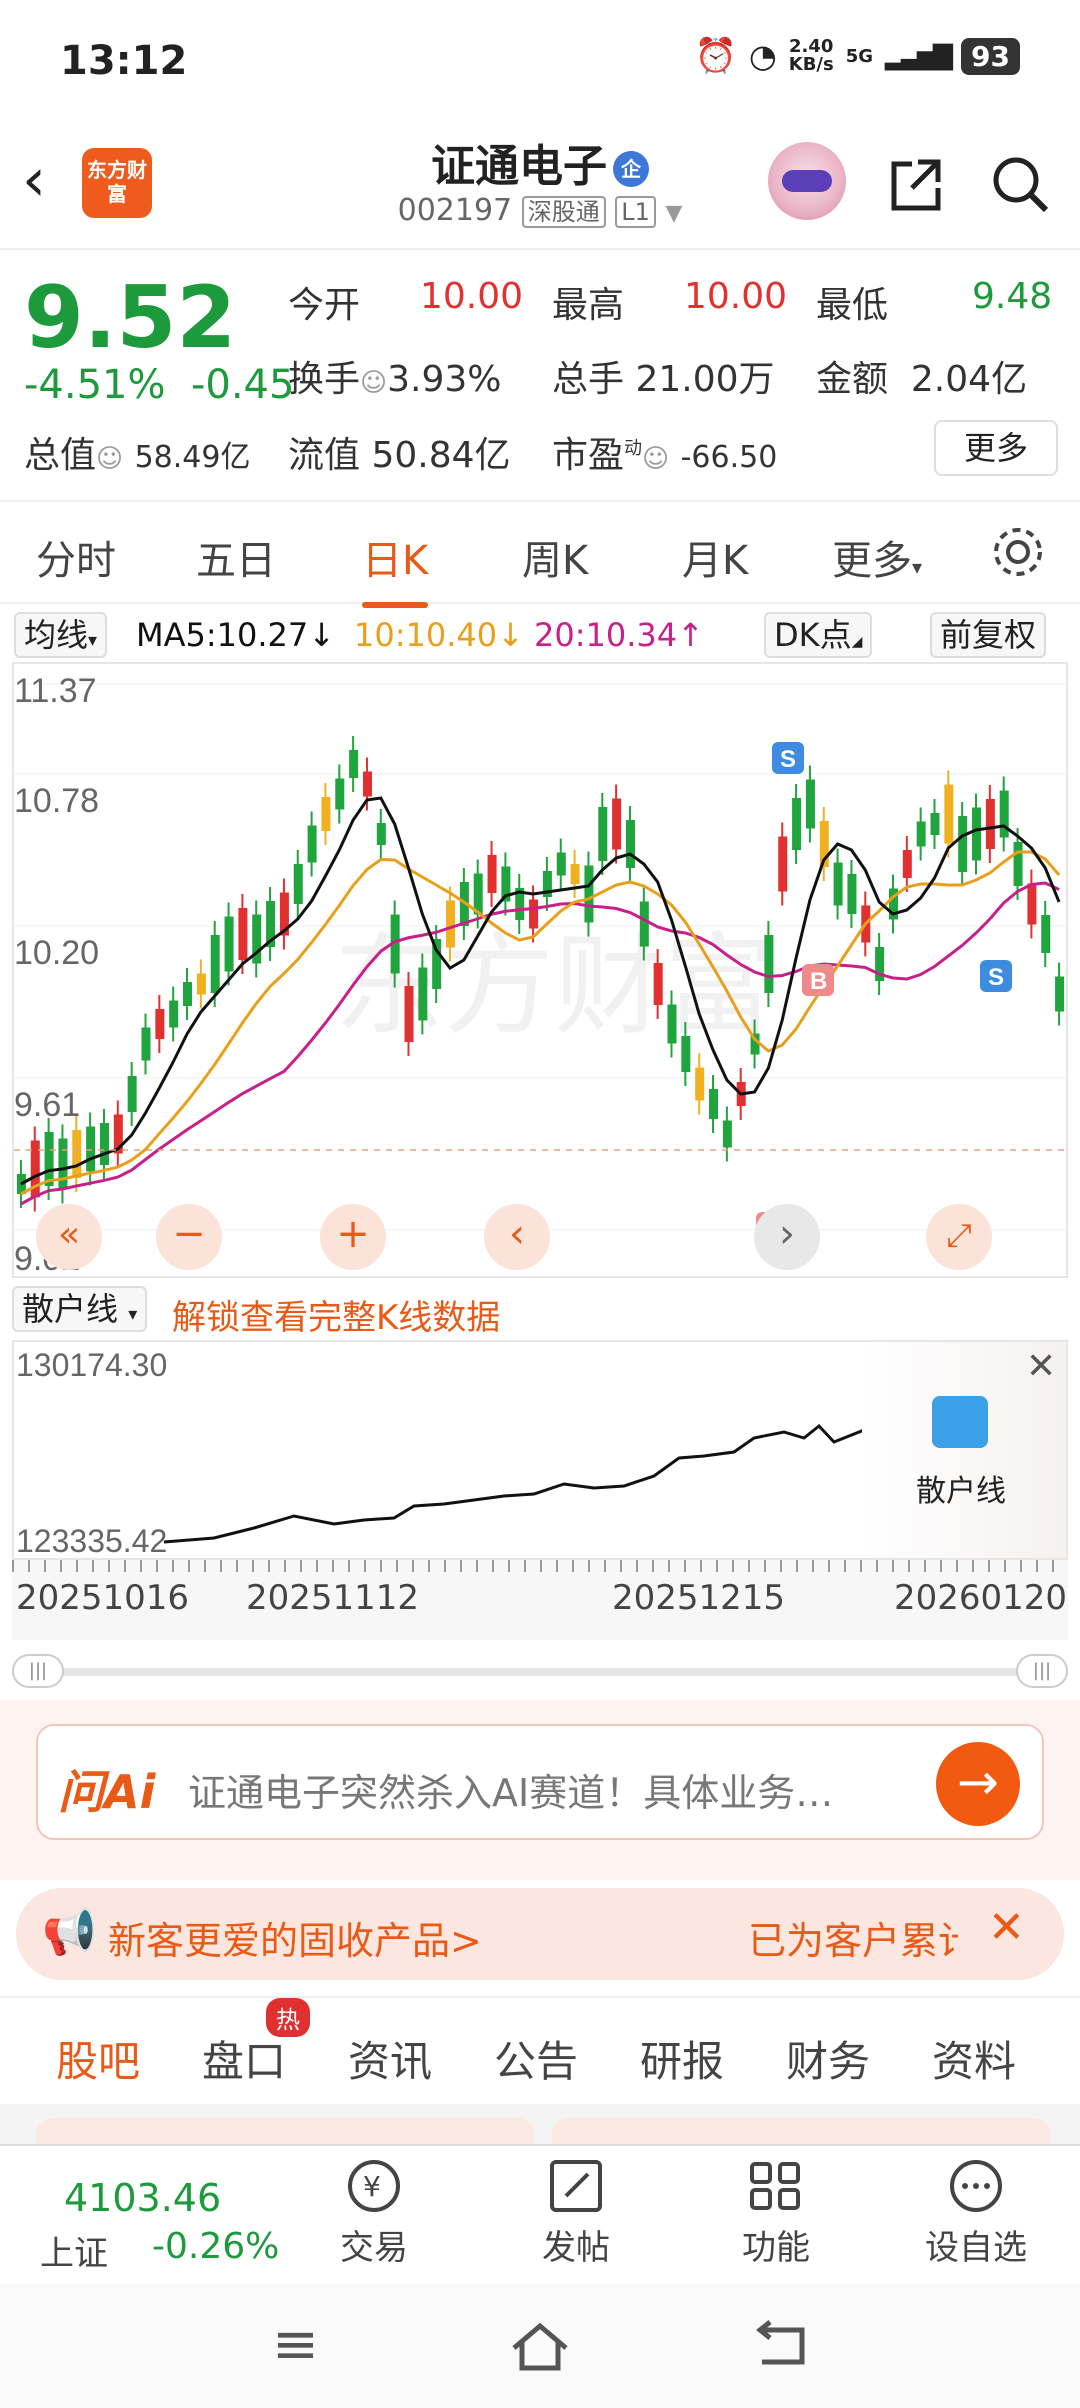 The image size is (1080, 2408). I want to click on search-icon, so click(1020, 184).